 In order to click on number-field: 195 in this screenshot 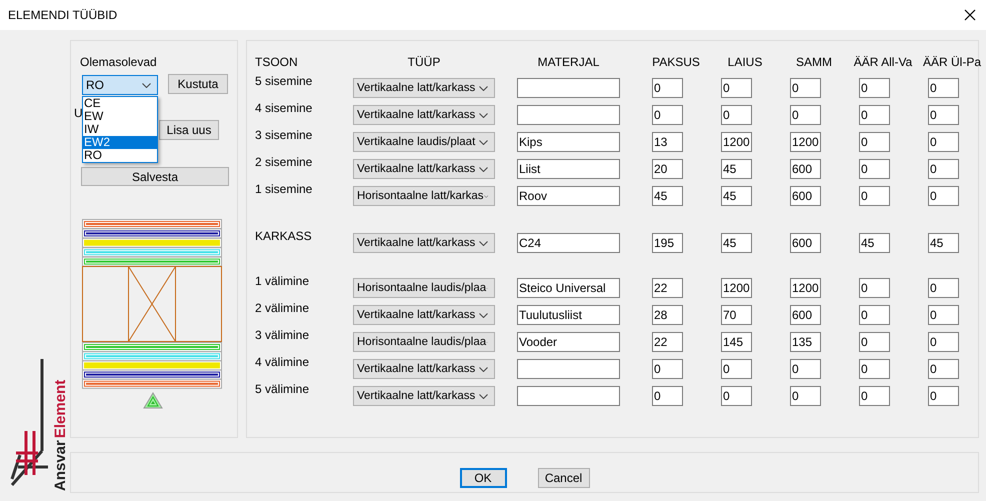, I will do `click(667, 243)`.